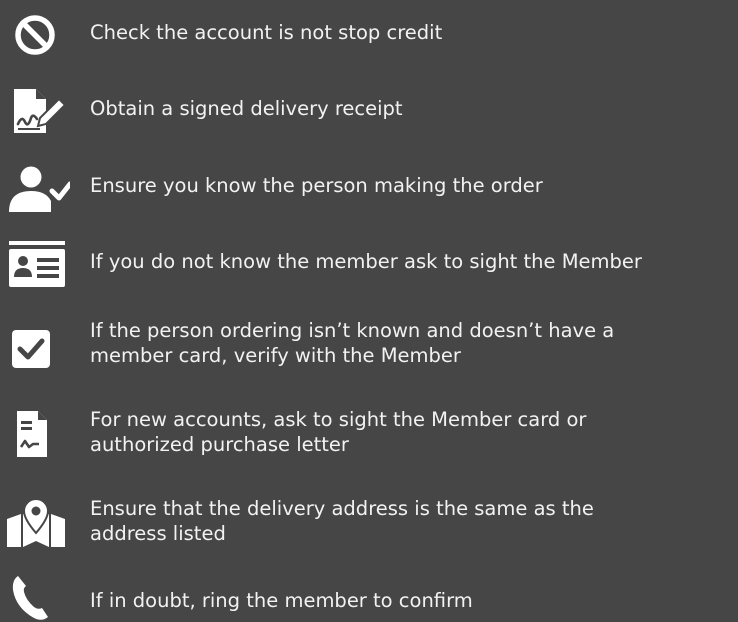 The height and width of the screenshot is (622, 738). What do you see at coordinates (158, 533) in the screenshot?
I see `checklist-line: address listed` at bounding box center [158, 533].